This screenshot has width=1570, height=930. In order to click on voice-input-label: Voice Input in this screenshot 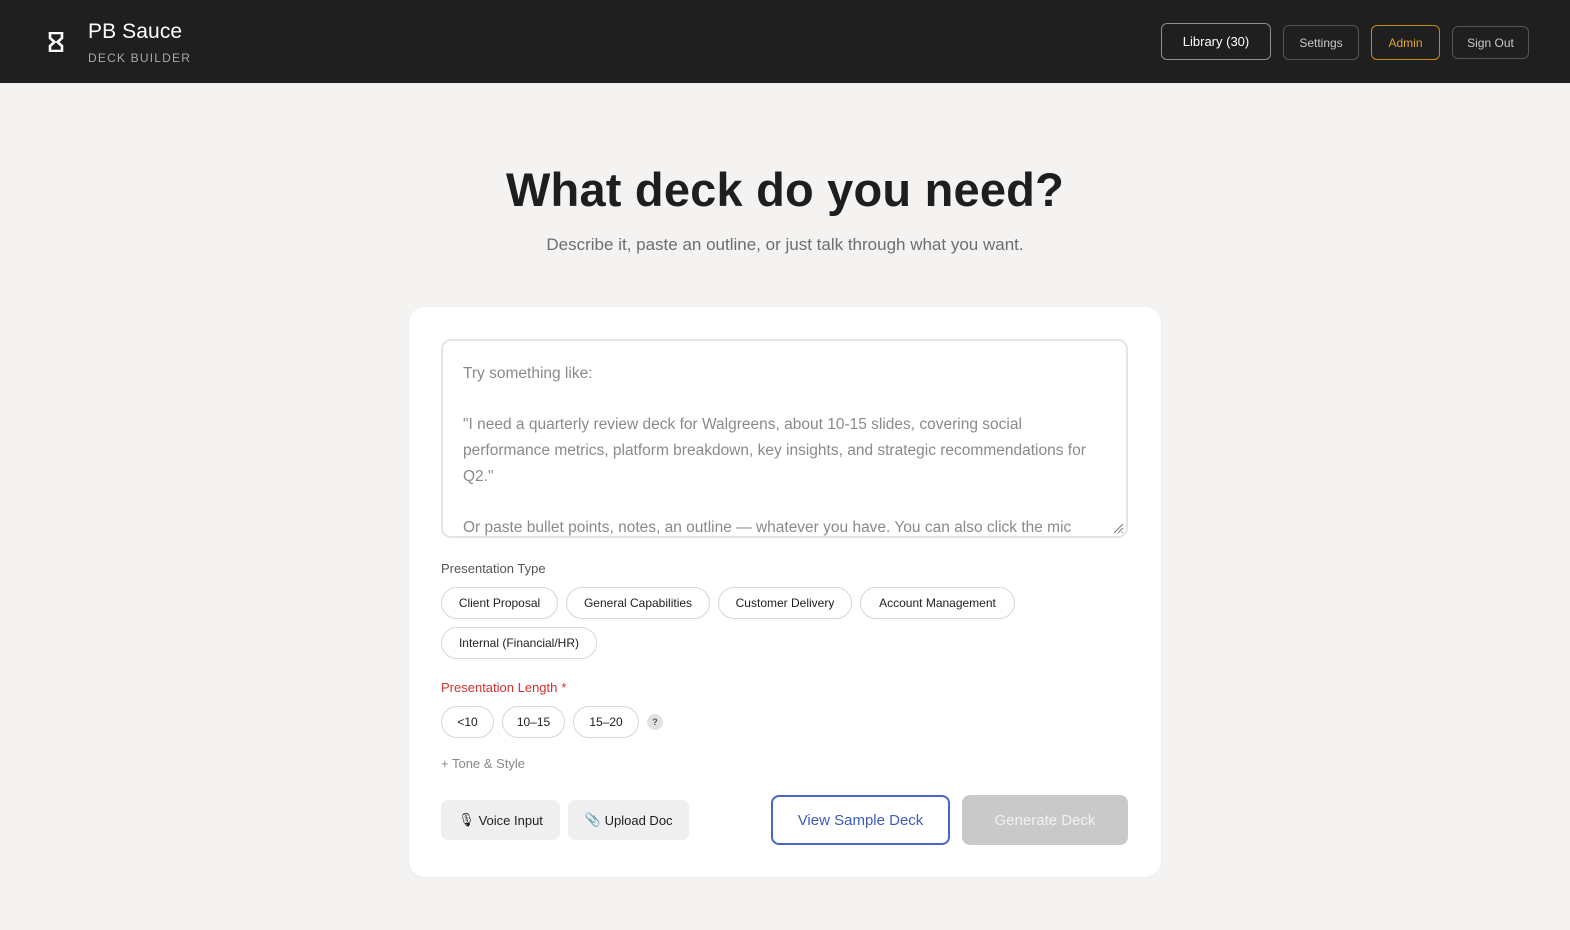, I will do `click(510, 820)`.